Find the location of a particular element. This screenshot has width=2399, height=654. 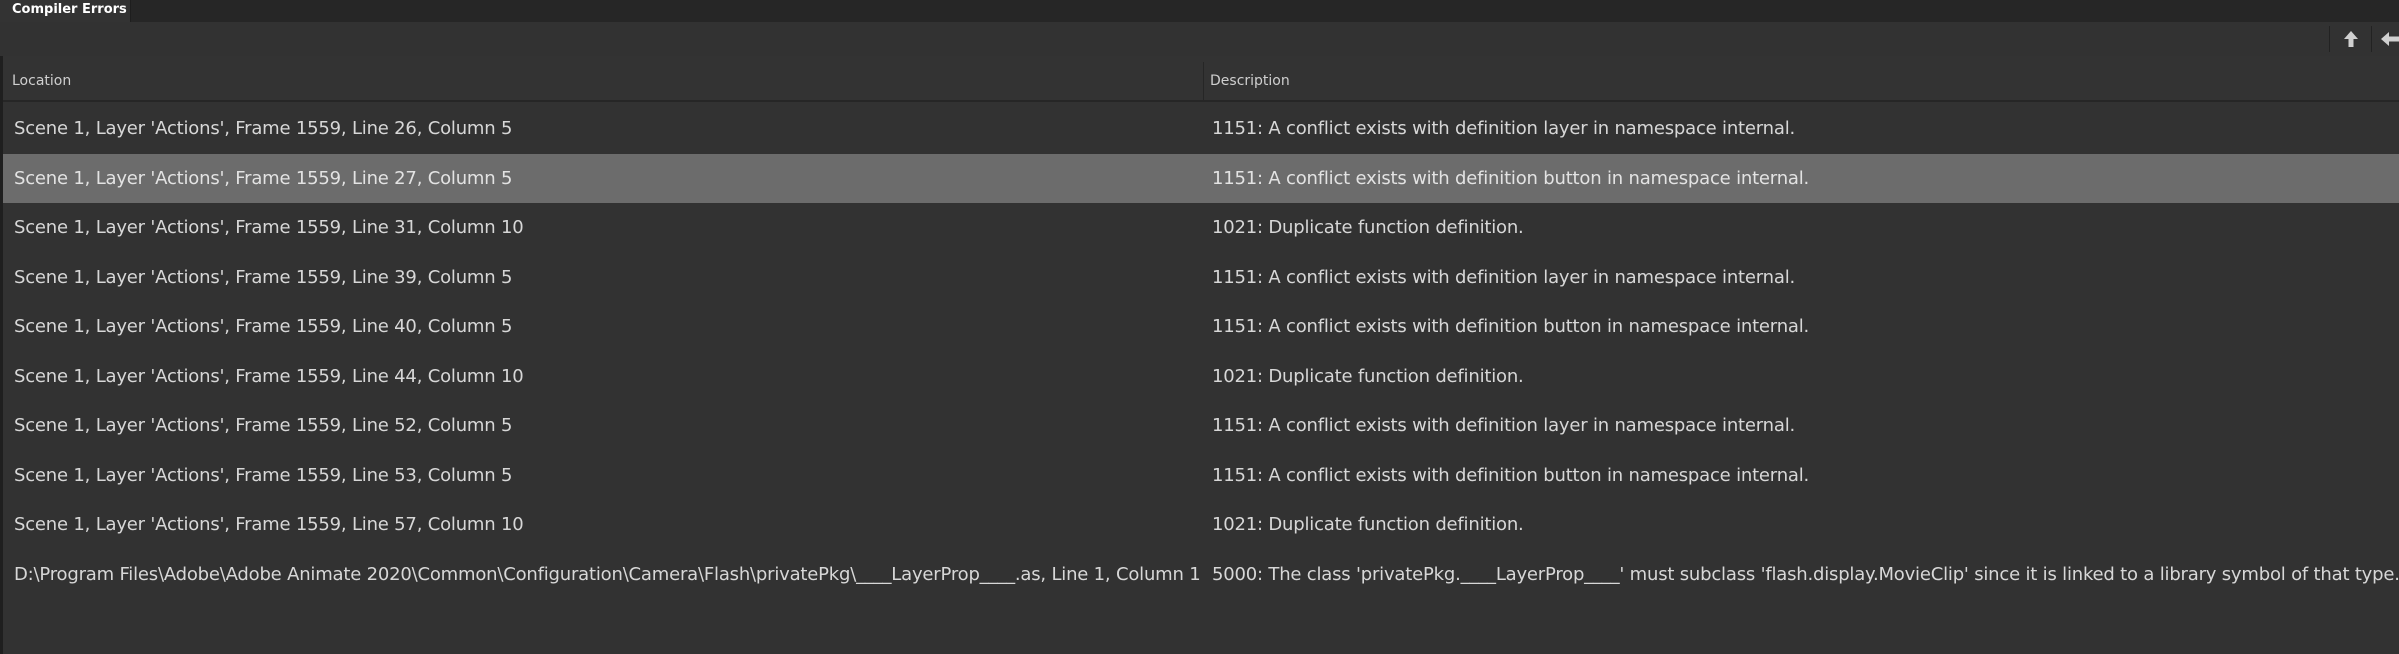

arrow-up-icon is located at coordinates (2351, 39).